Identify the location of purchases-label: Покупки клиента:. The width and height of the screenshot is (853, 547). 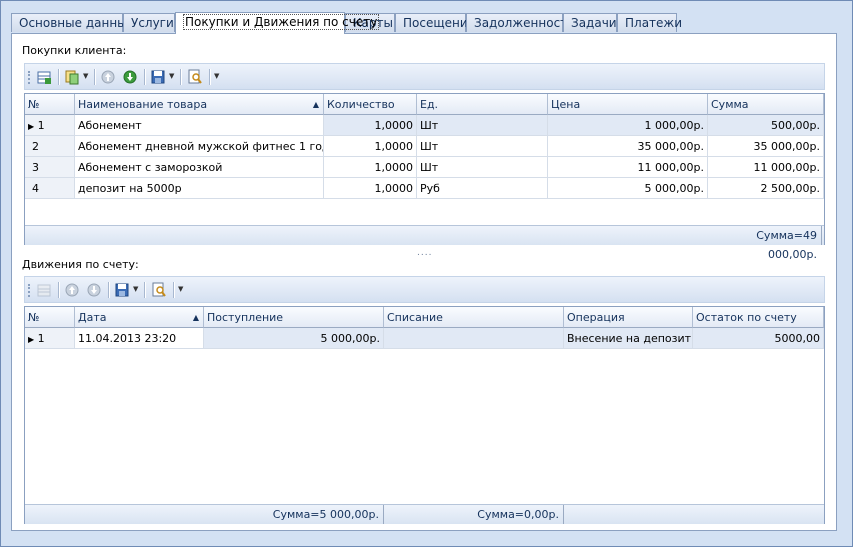
(74, 50).